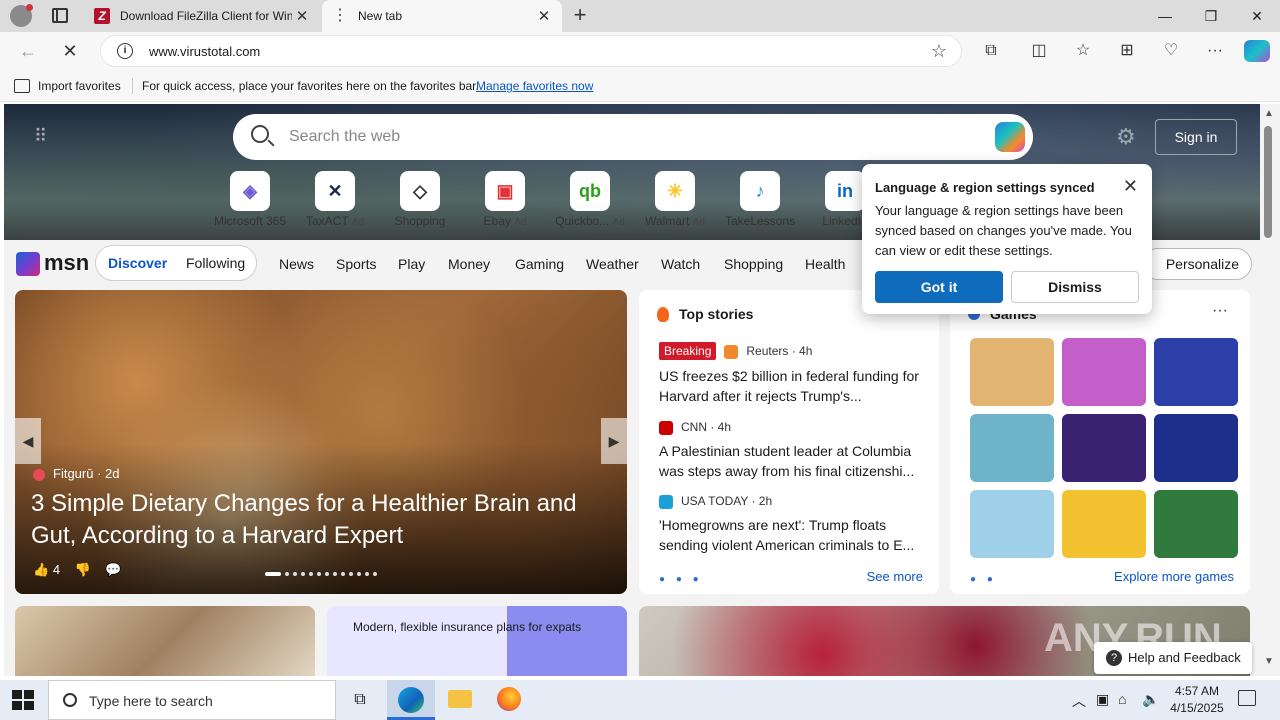  Describe the element at coordinates (1012, 524) in the screenshot. I see `game-tile-thief` at that location.